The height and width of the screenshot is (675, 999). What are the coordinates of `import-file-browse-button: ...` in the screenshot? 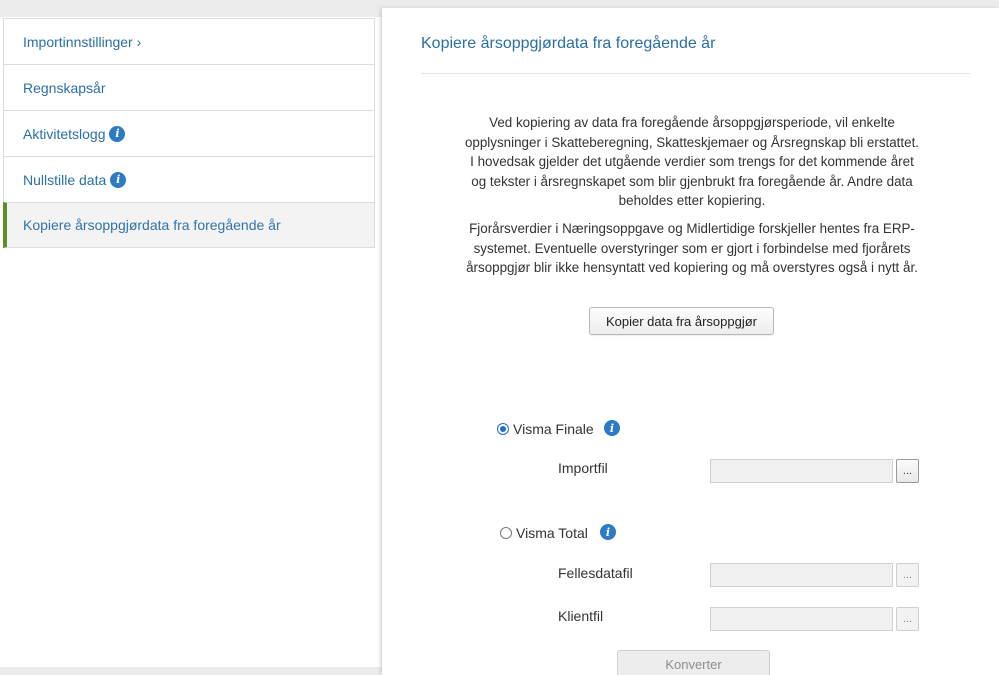 It's located at (907, 471).